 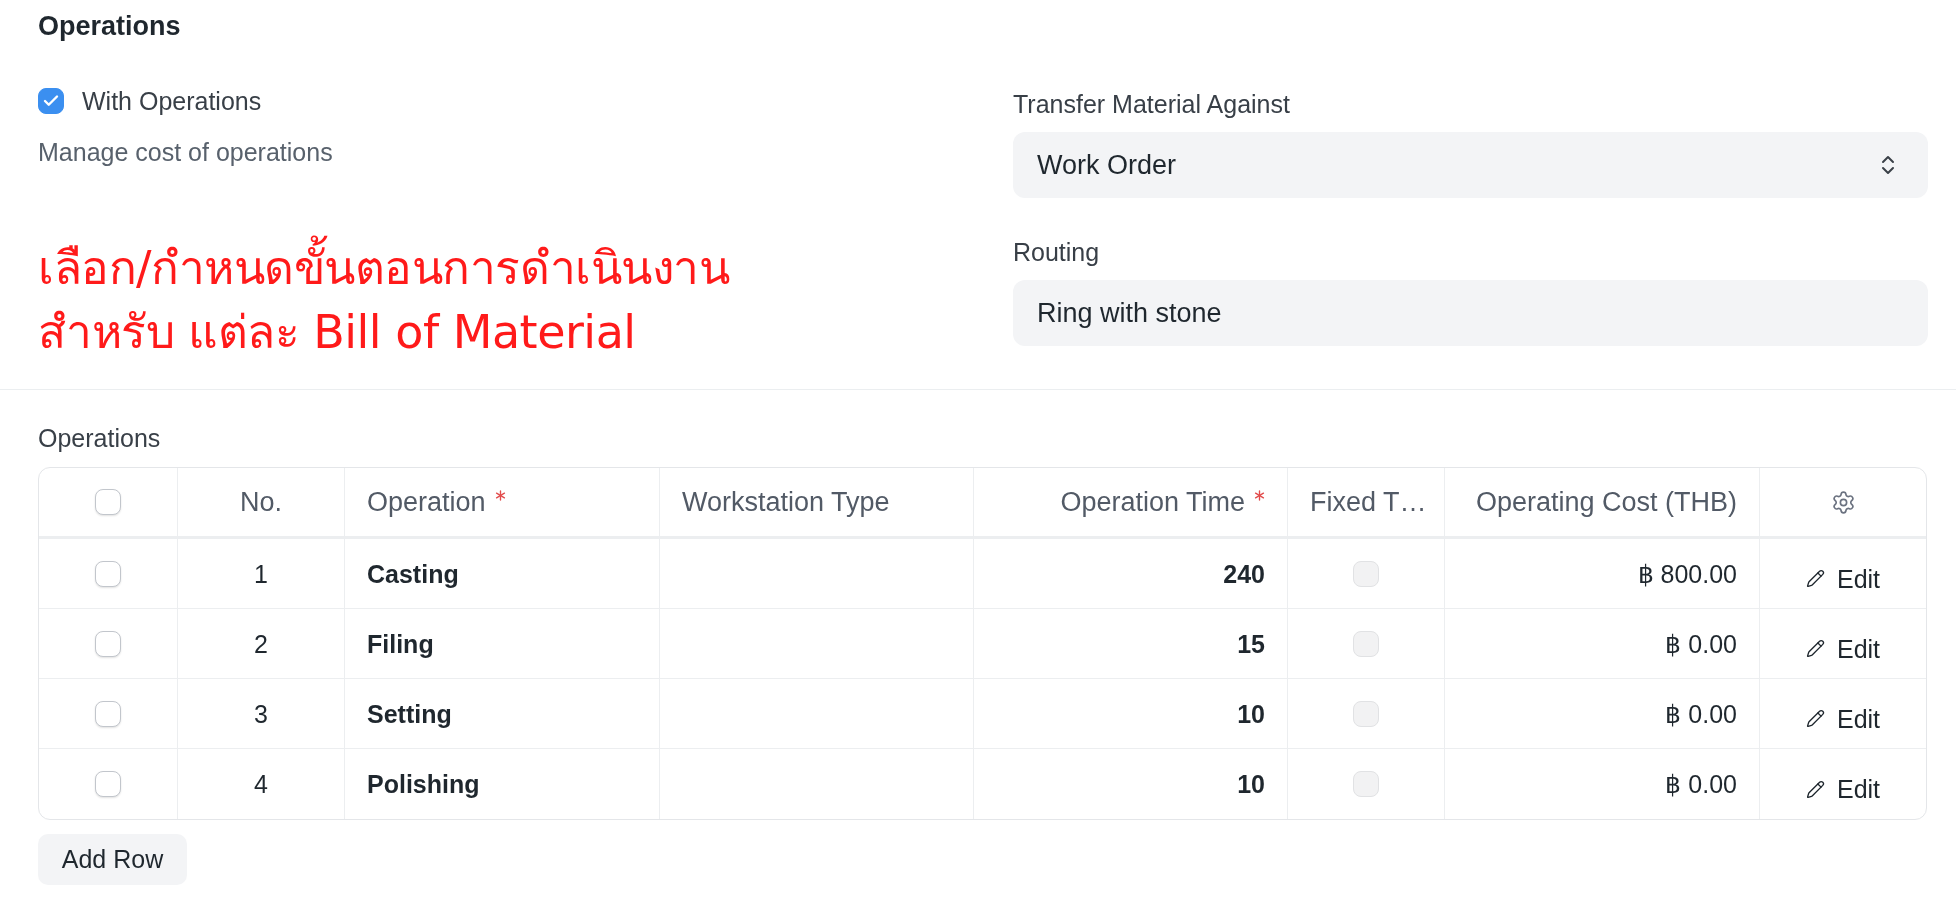 What do you see at coordinates (786, 502) in the screenshot?
I see `column-header: Workstation Type` at bounding box center [786, 502].